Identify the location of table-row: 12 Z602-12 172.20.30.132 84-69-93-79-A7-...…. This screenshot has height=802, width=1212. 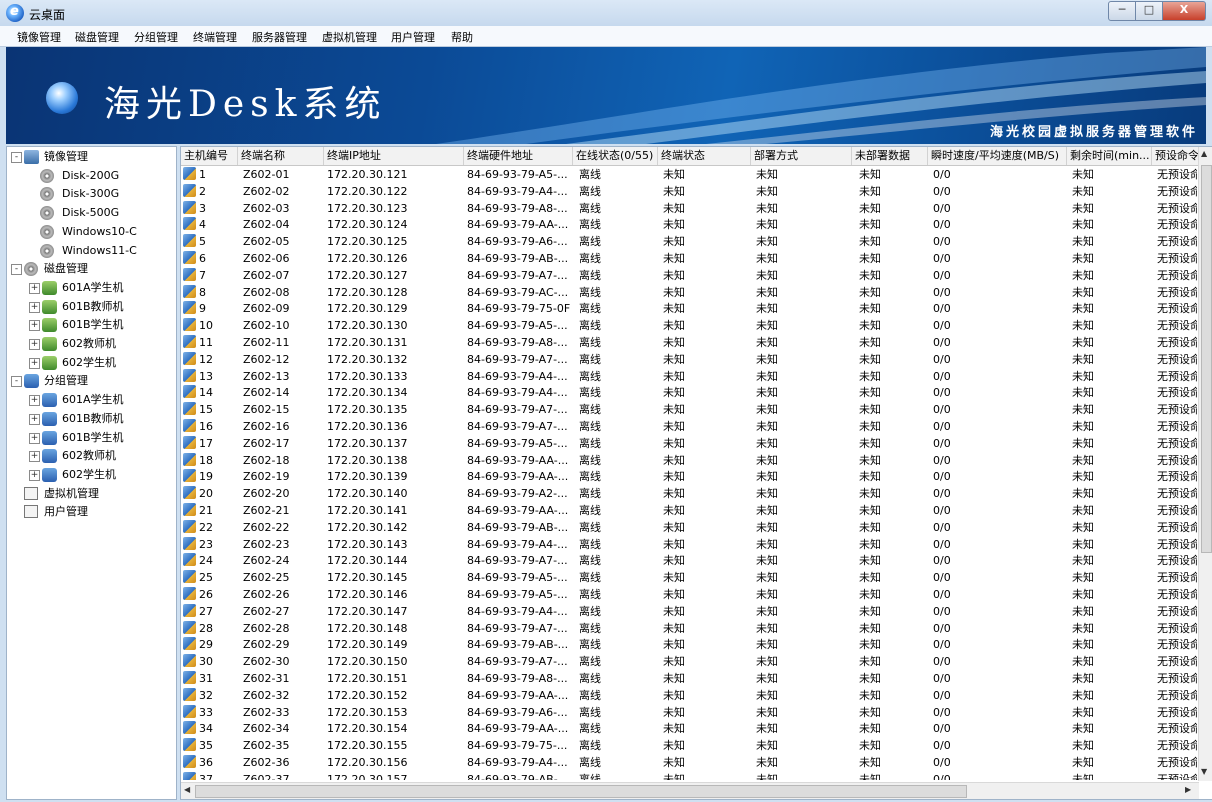
(689, 359).